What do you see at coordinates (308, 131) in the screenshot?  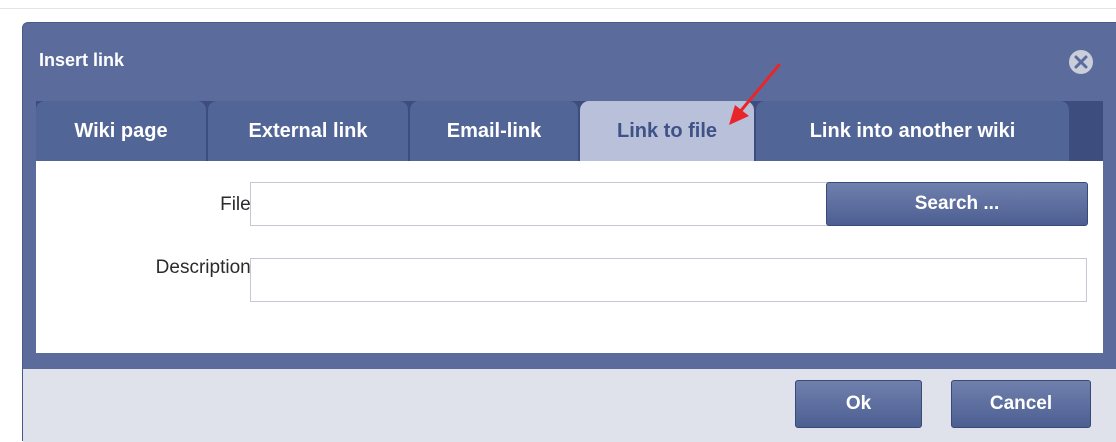 I see `tab-external-link: External link` at bounding box center [308, 131].